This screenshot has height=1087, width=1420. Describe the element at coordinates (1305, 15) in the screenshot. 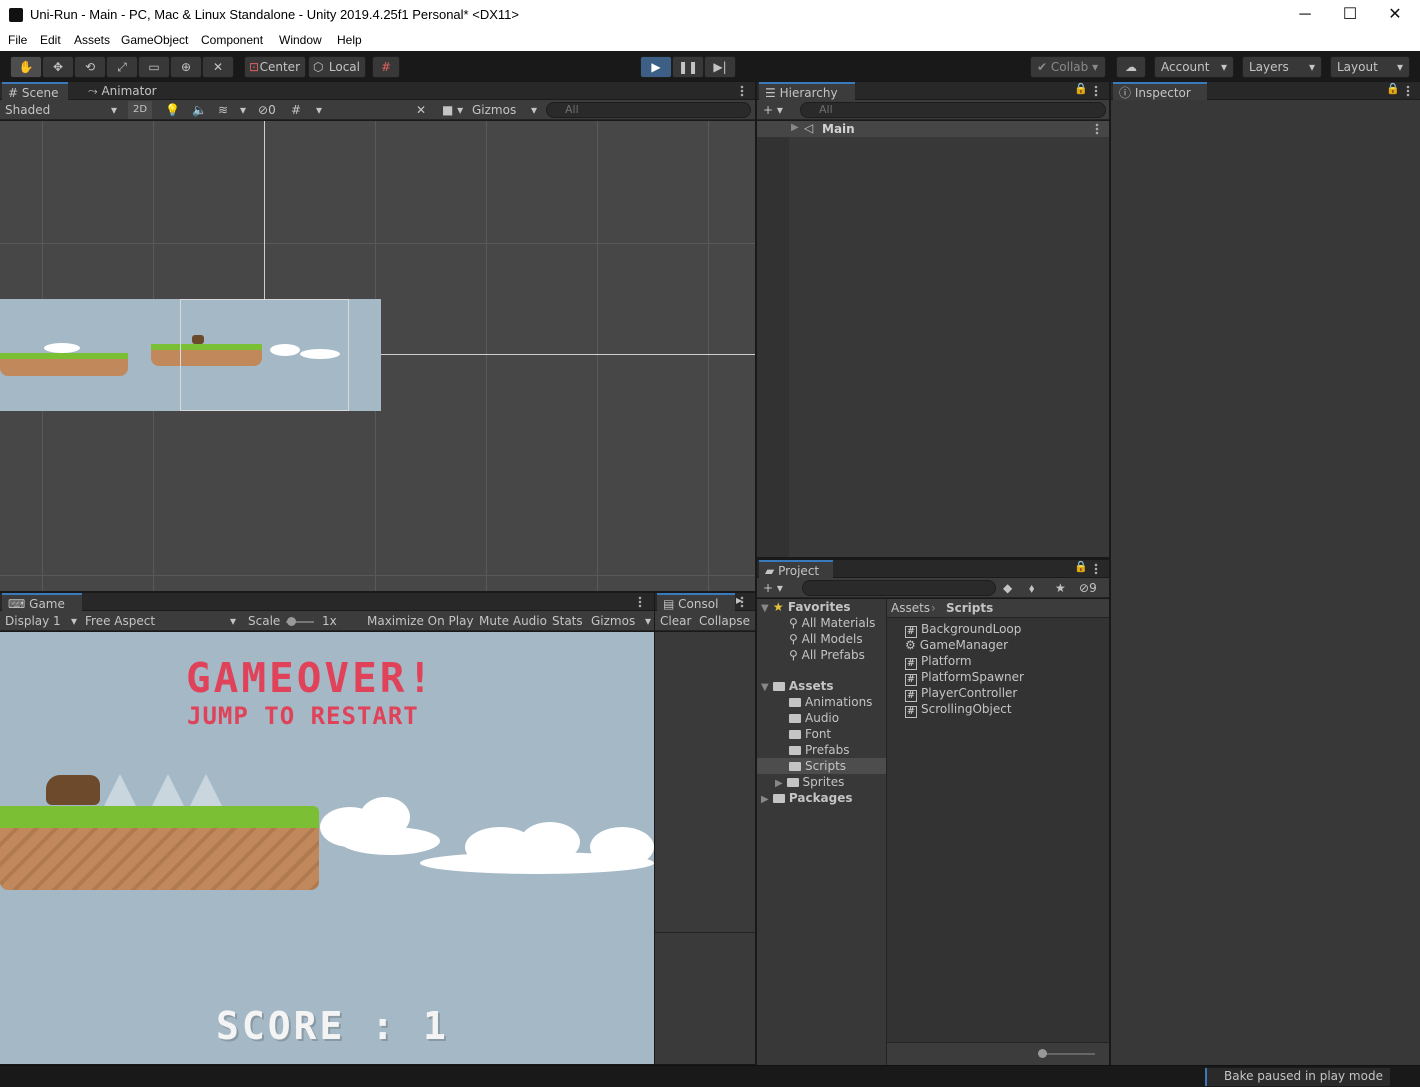

I see `minimize-button: ─` at that location.